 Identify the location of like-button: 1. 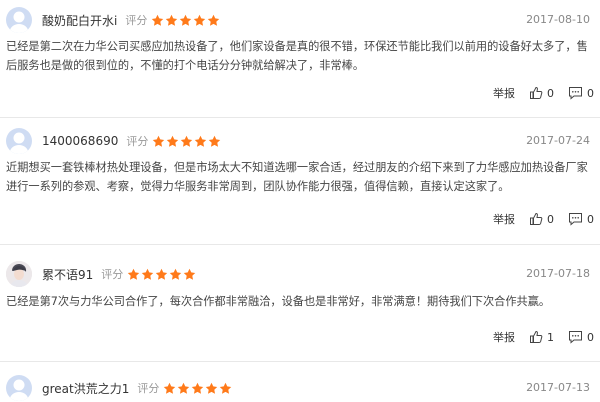
(541, 337).